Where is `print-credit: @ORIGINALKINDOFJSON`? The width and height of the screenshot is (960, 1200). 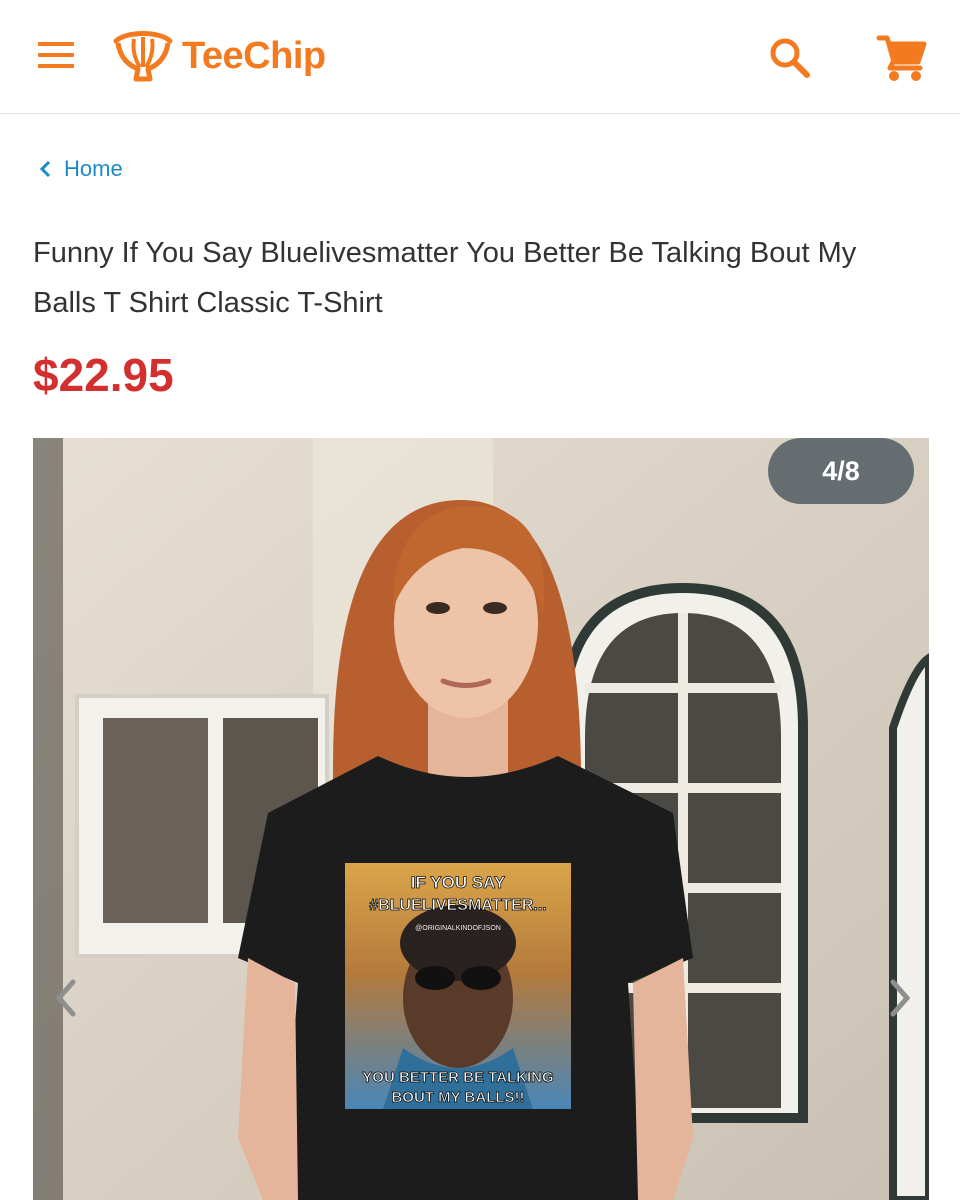
print-credit: @ORIGINALKINDOFJSON is located at coordinates (458, 928).